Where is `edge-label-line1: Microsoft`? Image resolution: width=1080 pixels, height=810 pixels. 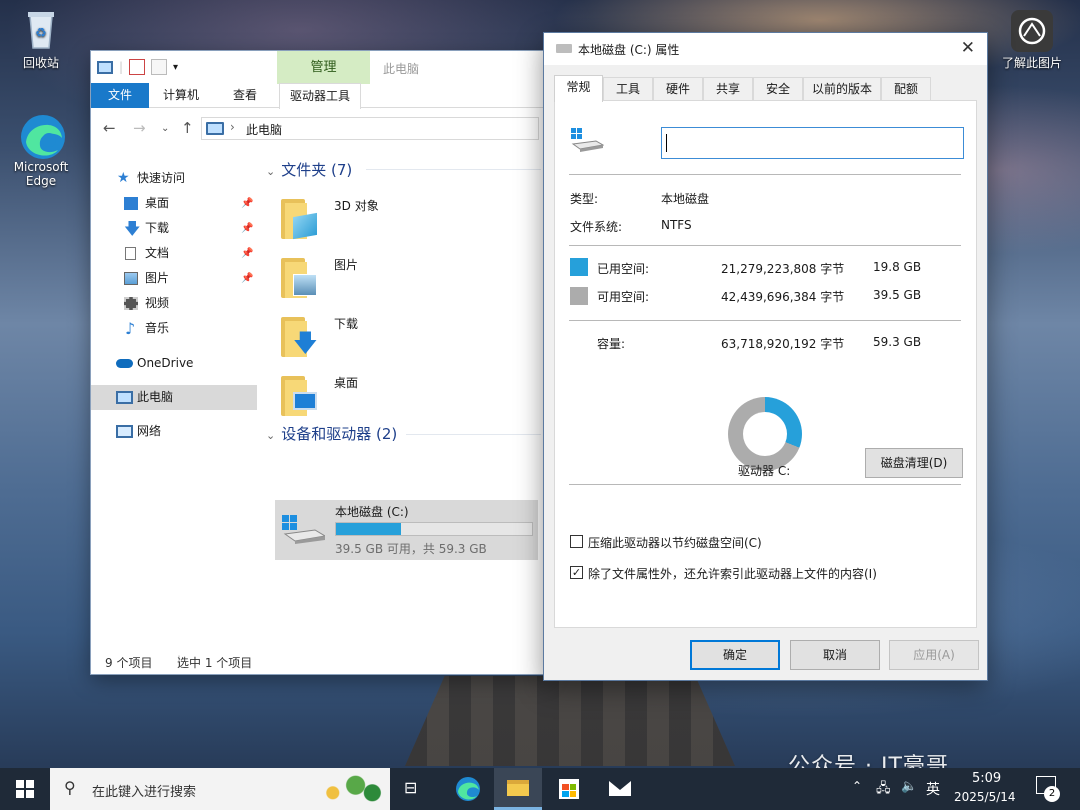 edge-label-line1: Microsoft is located at coordinates (41, 167).